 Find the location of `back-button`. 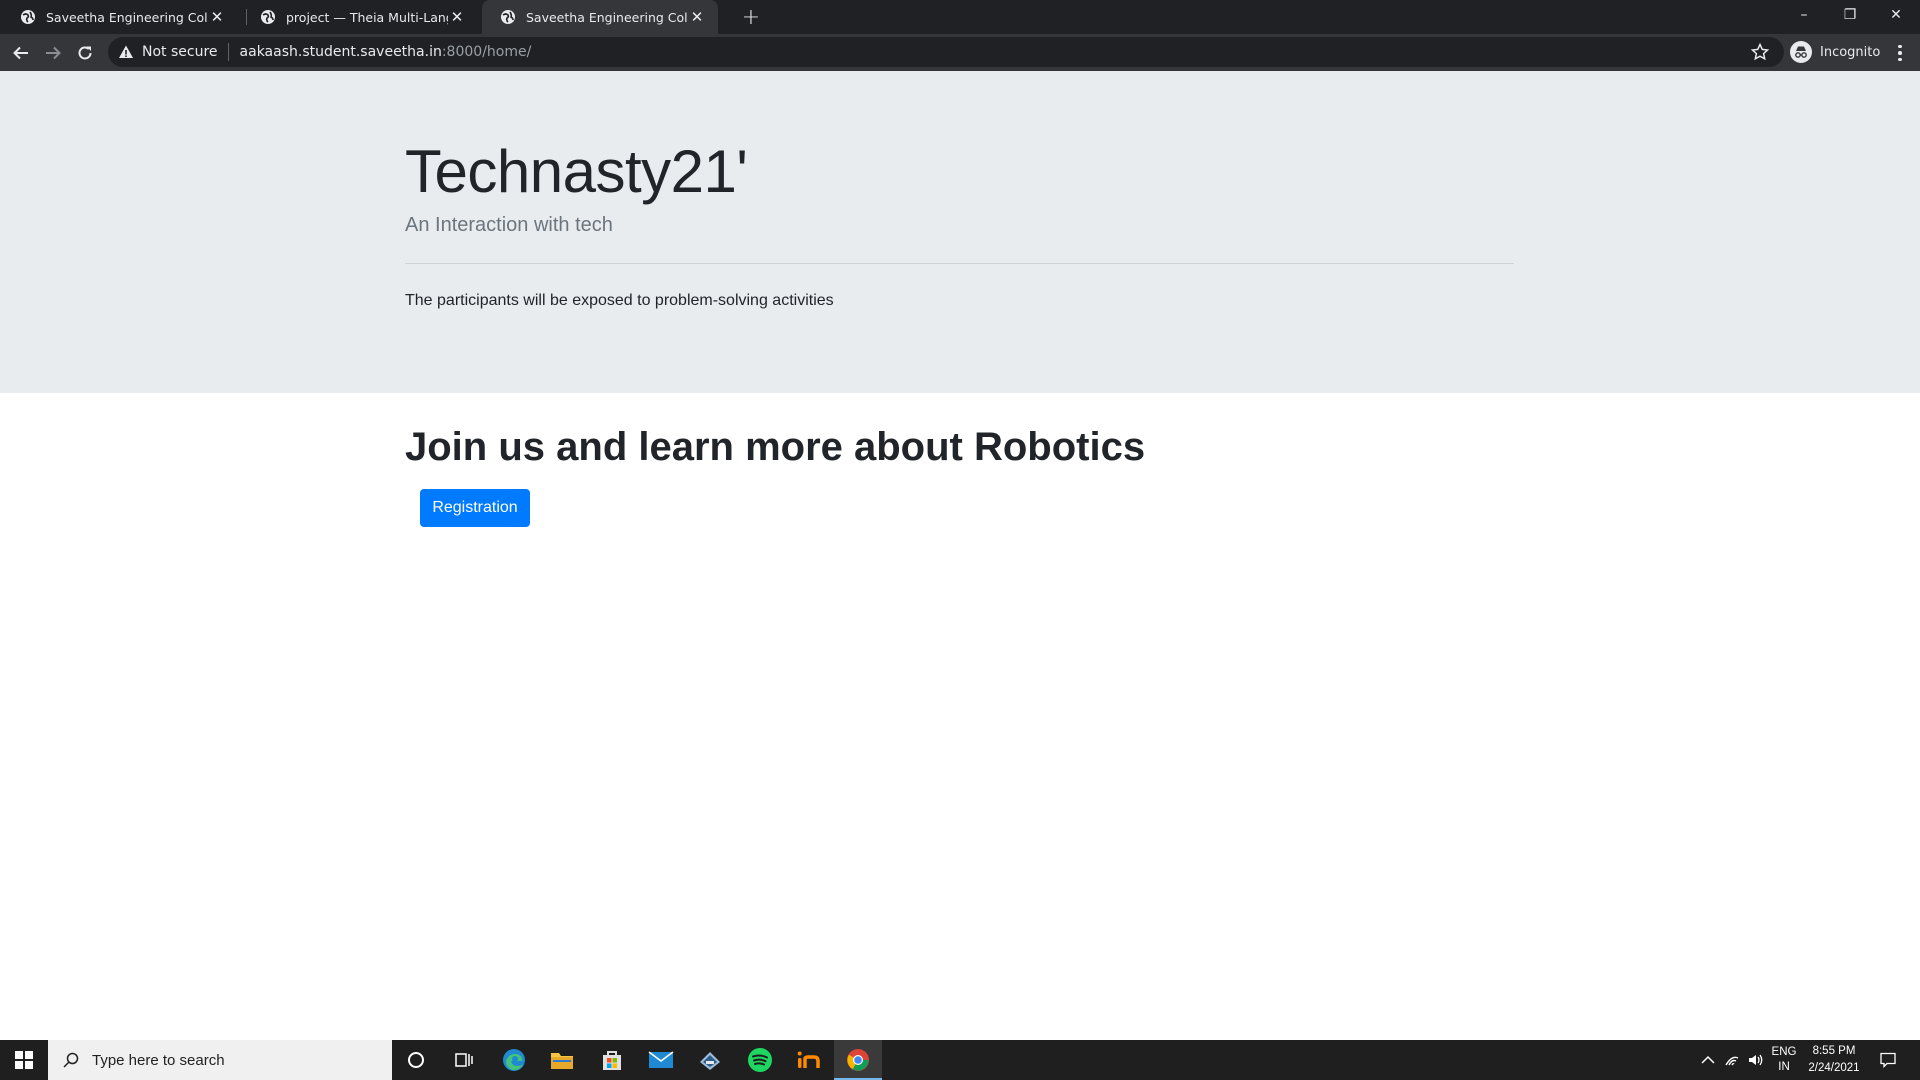

back-button is located at coordinates (21, 53).